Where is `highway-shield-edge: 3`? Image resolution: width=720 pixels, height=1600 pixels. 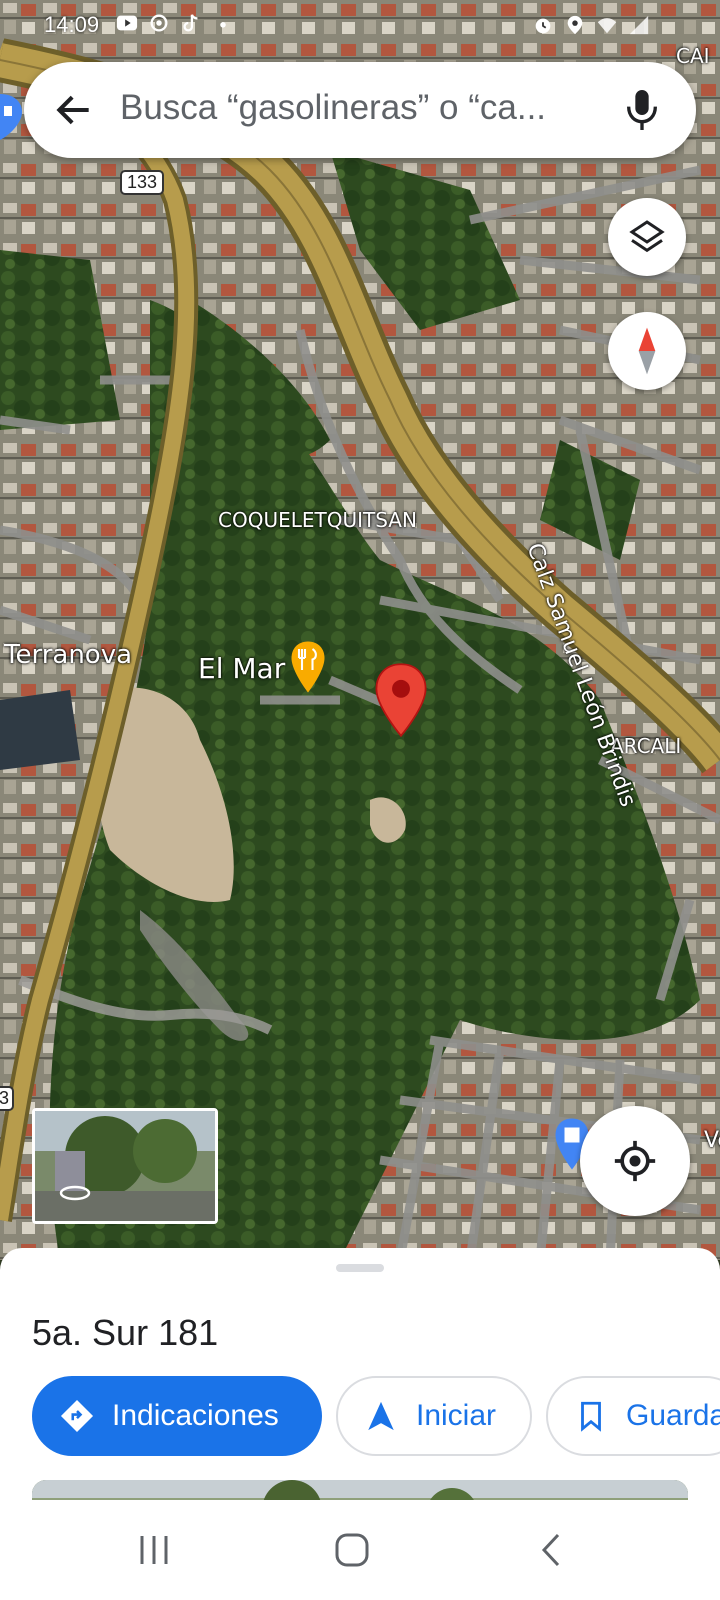 highway-shield-edge: 3 is located at coordinates (7, 1098).